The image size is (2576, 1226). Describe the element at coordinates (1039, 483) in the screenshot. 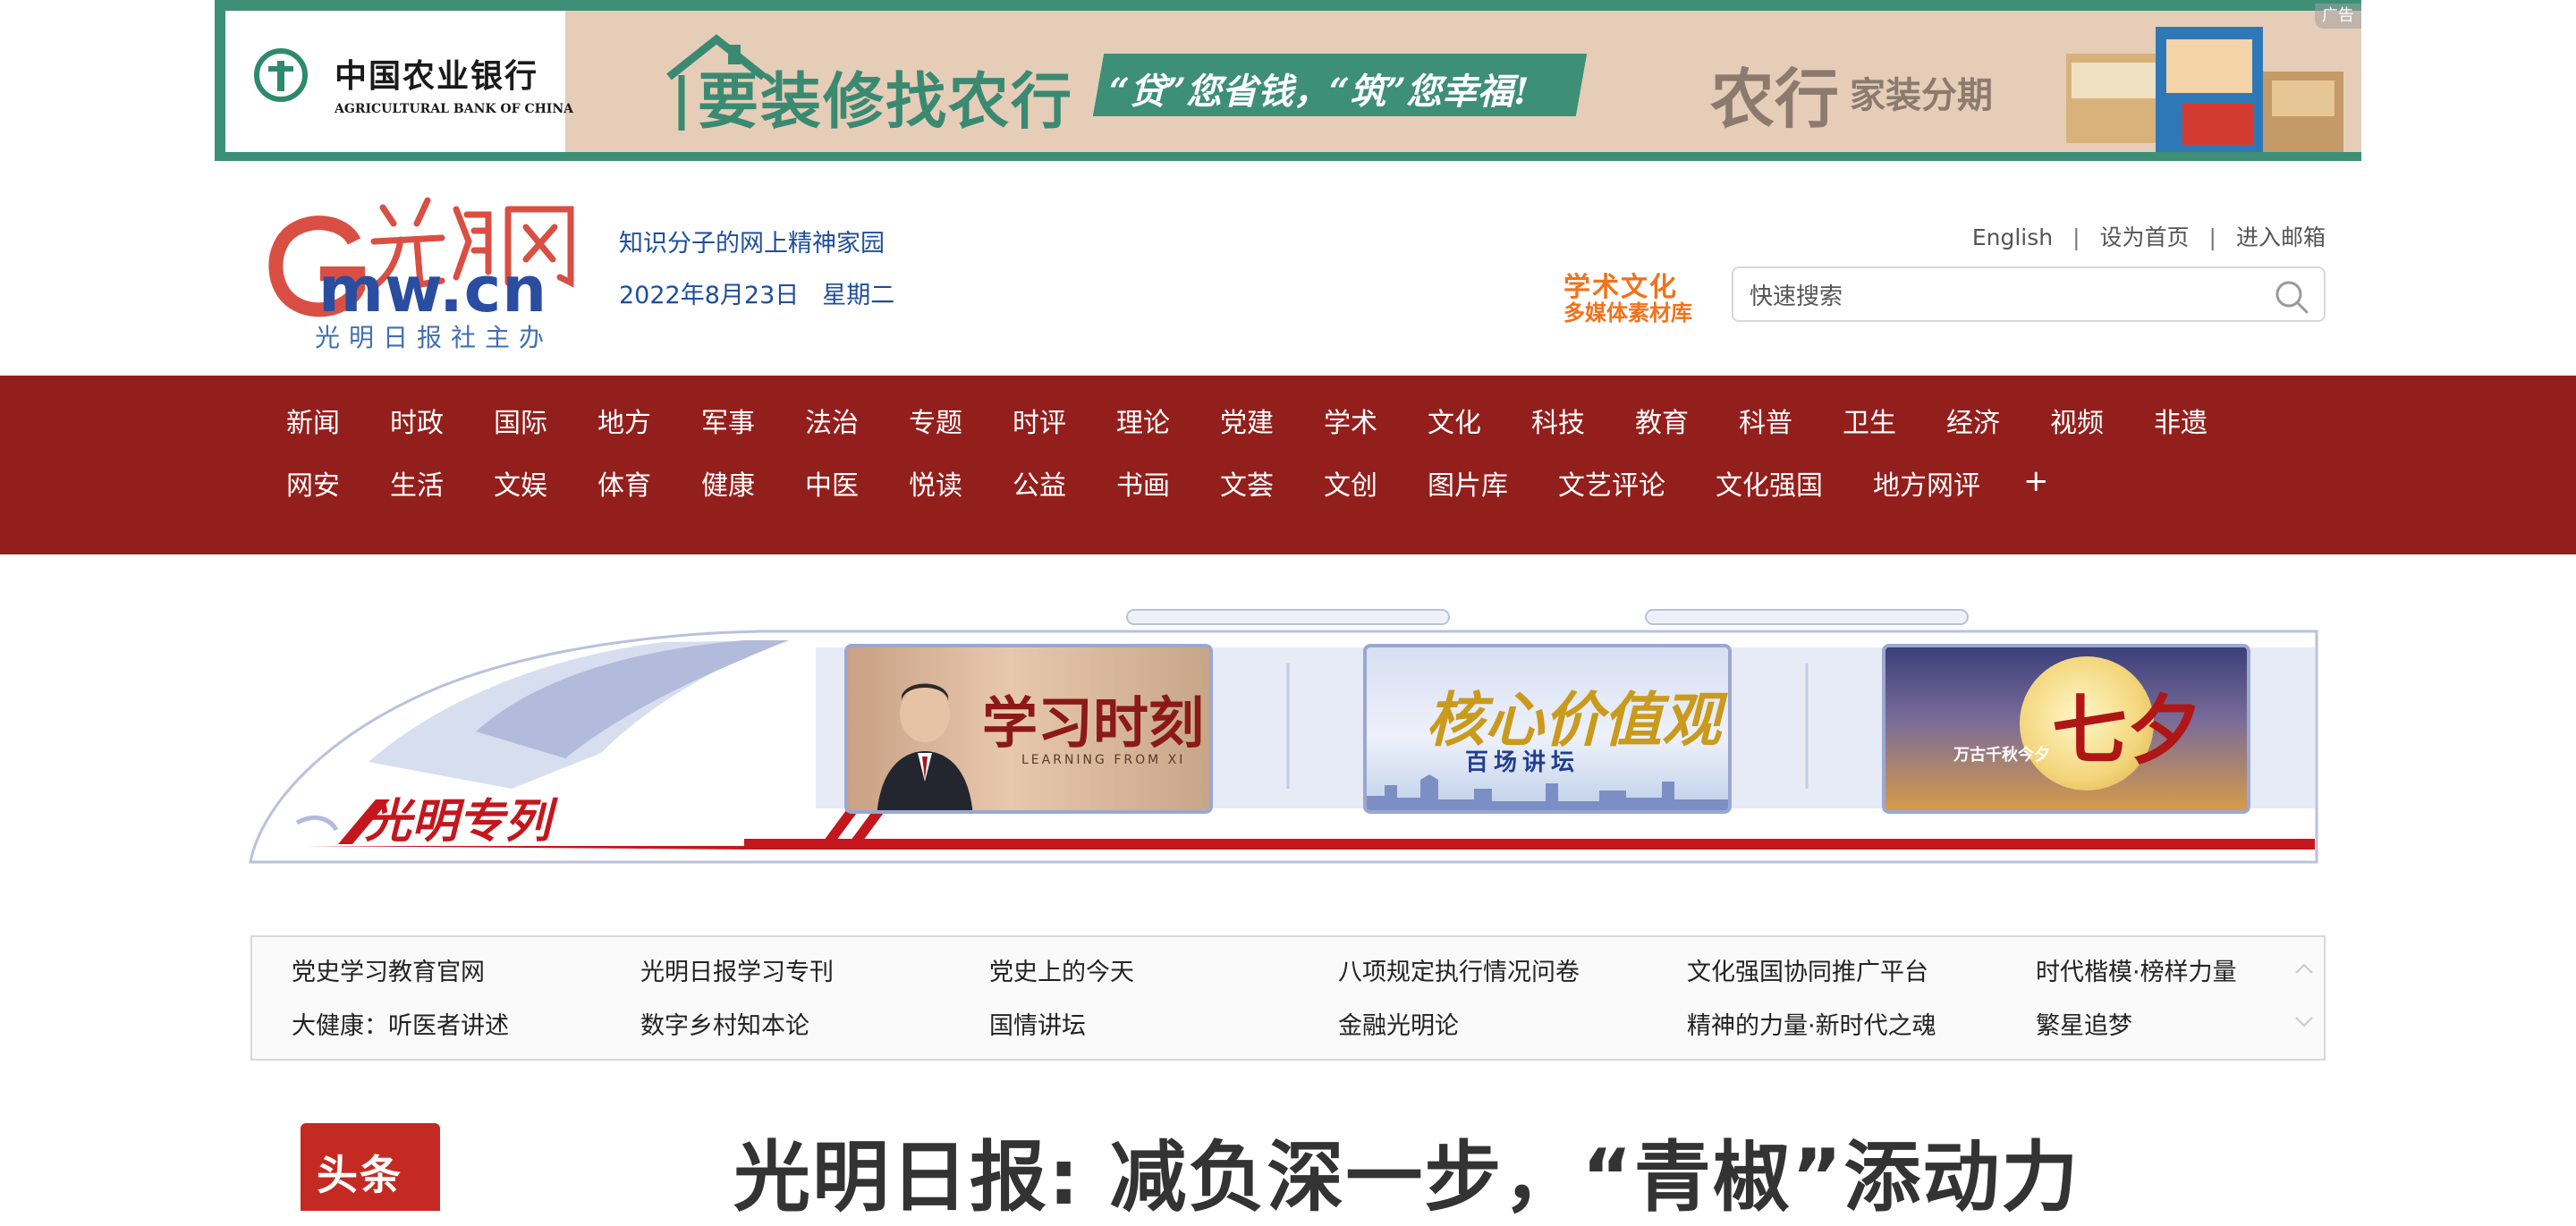

I see `nav-item: 公益` at that location.